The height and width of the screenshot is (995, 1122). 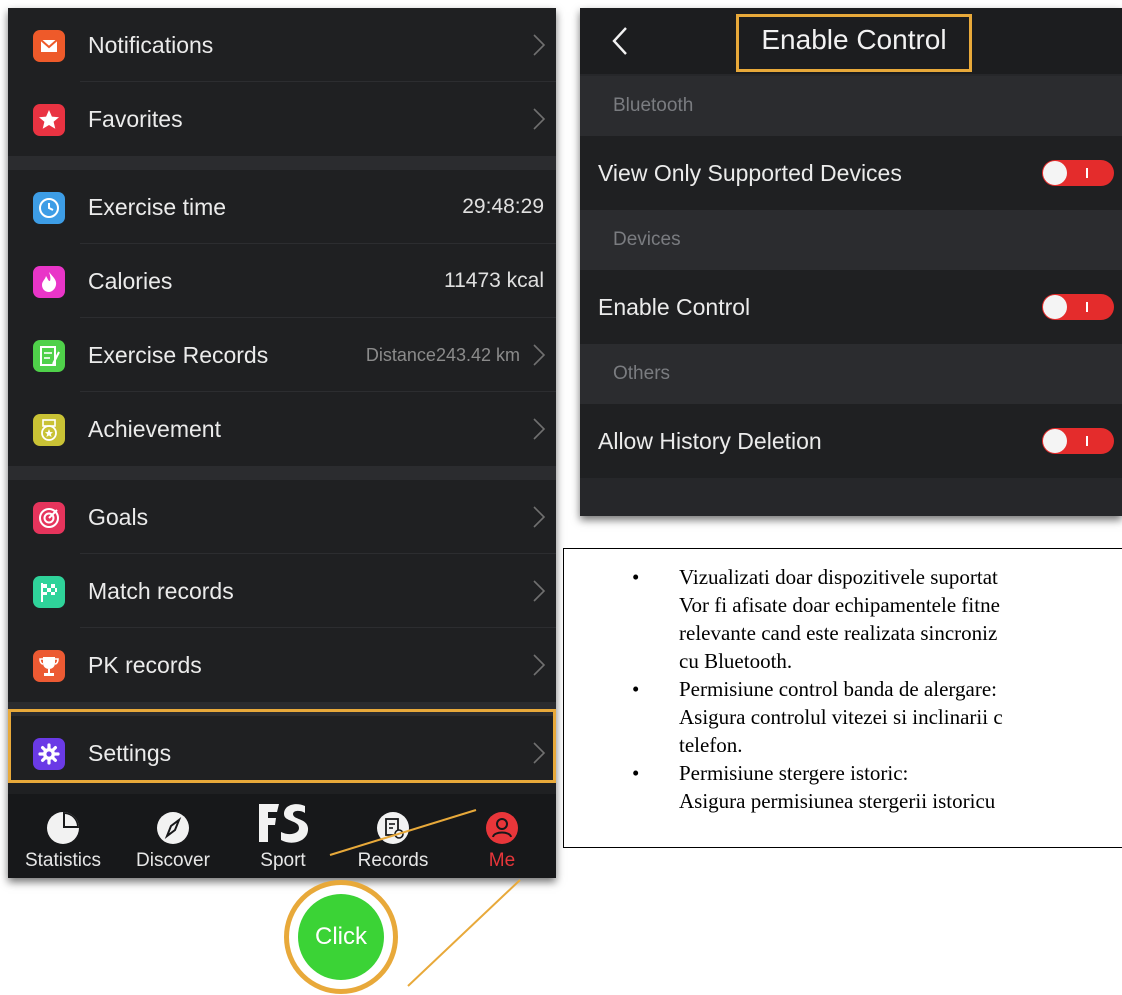 I want to click on header-bar: Enable Control, so click(x=851, y=41).